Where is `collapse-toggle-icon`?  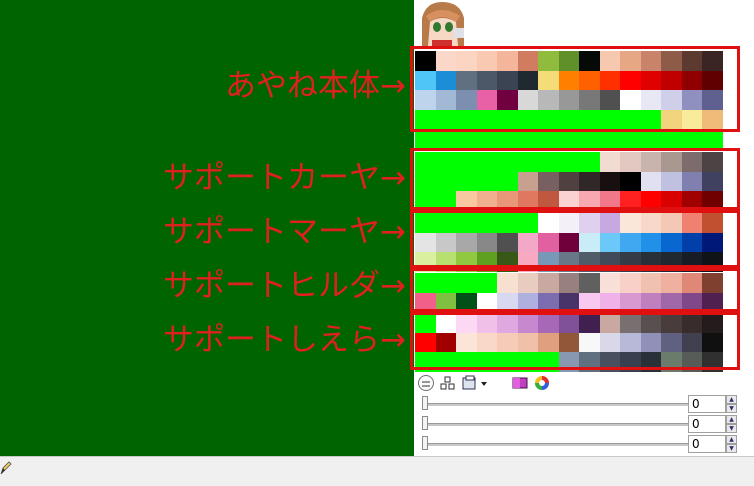
collapse-toggle-icon is located at coordinates (426, 383).